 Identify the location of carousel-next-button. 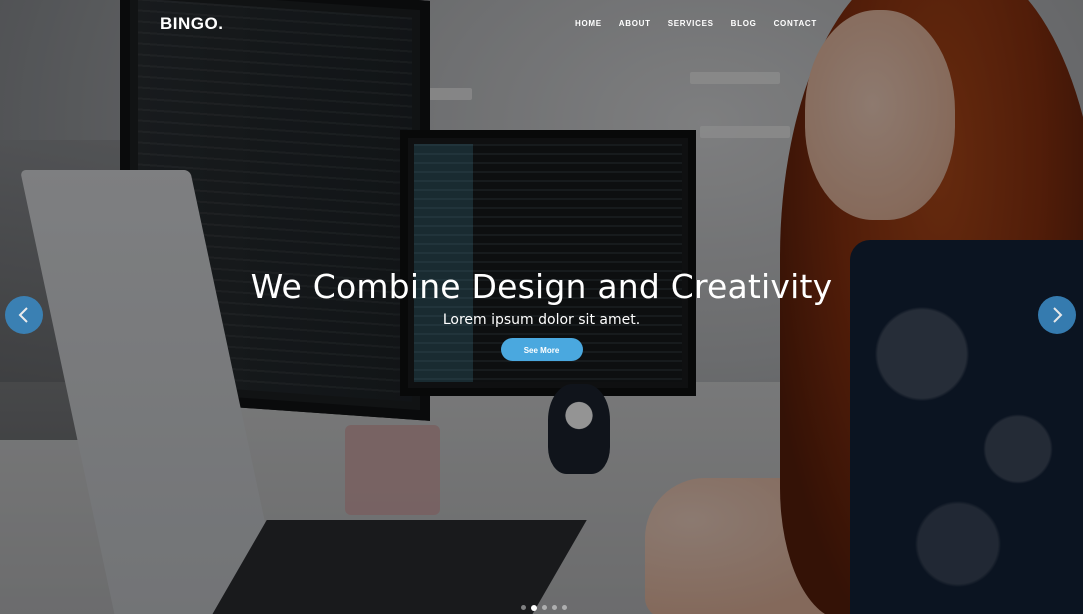
(1057, 315).